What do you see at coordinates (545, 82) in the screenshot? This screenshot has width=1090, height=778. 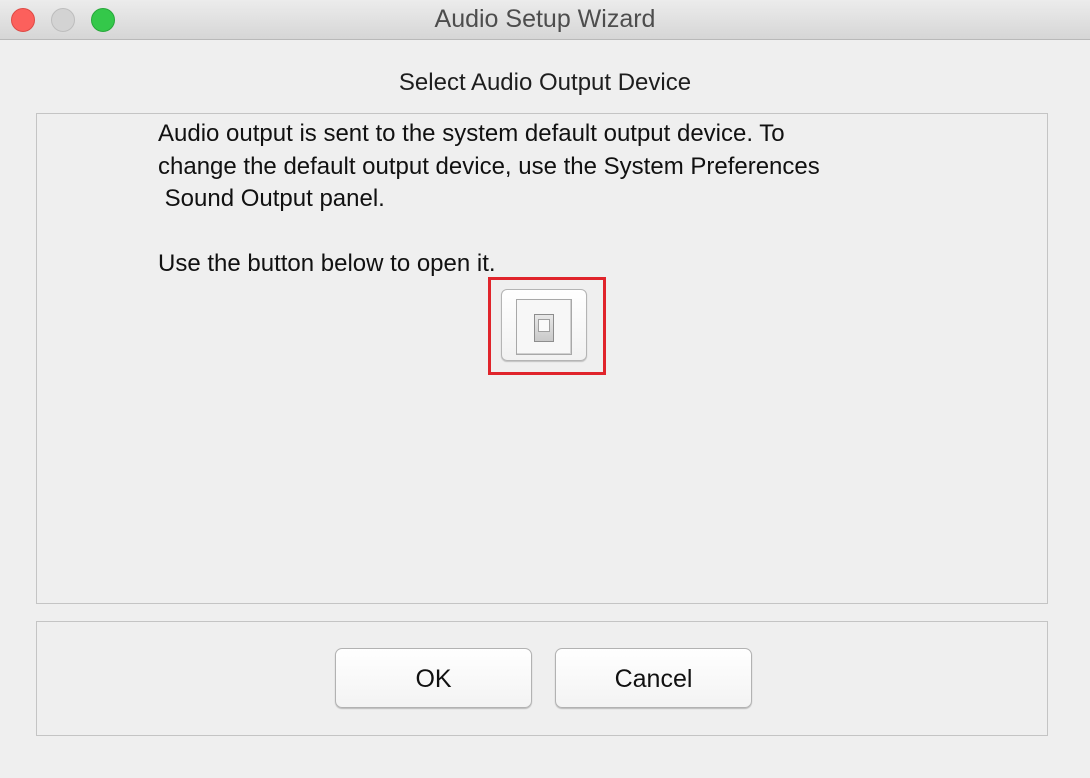 I see `page-heading: Select Audio Output Device` at bounding box center [545, 82].